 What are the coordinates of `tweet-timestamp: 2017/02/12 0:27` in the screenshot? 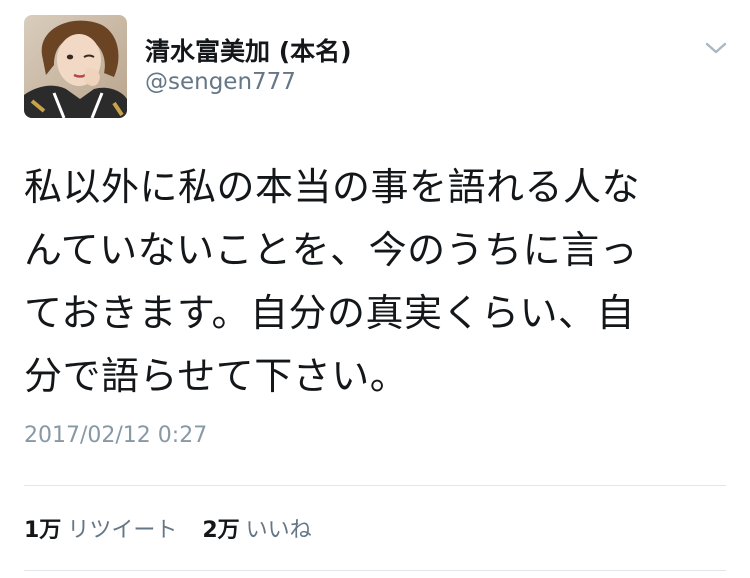 It's located at (115, 435).